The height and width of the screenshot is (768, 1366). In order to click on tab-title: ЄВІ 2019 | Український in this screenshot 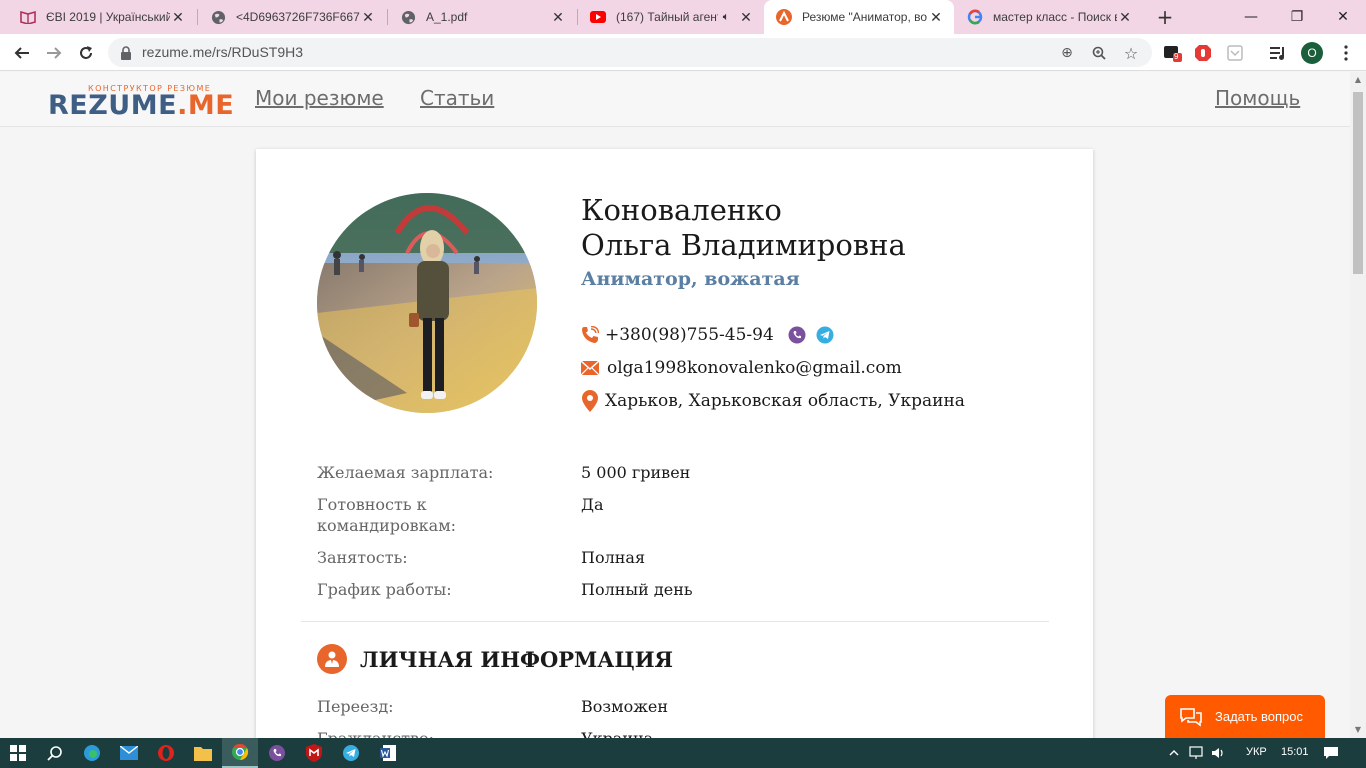, I will do `click(108, 17)`.